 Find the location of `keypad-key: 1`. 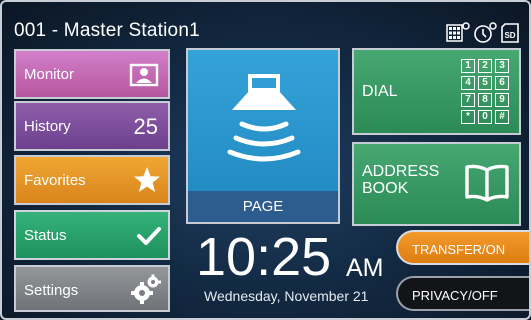

keypad-key: 1 is located at coordinates (468, 66).